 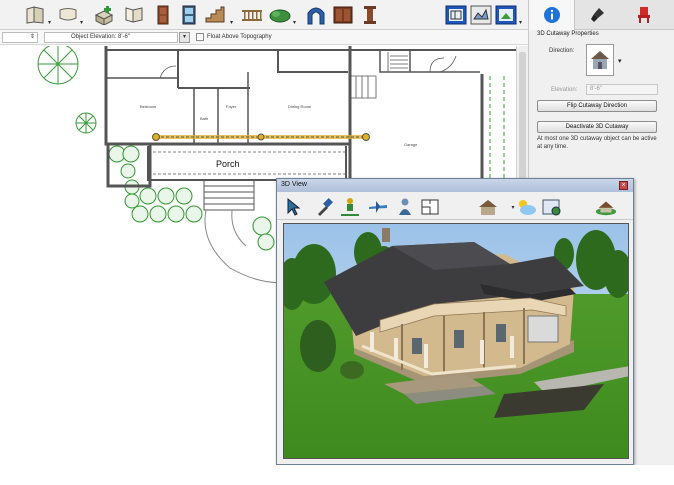 I want to click on elevation-label: Elevation:, so click(x=564, y=90).